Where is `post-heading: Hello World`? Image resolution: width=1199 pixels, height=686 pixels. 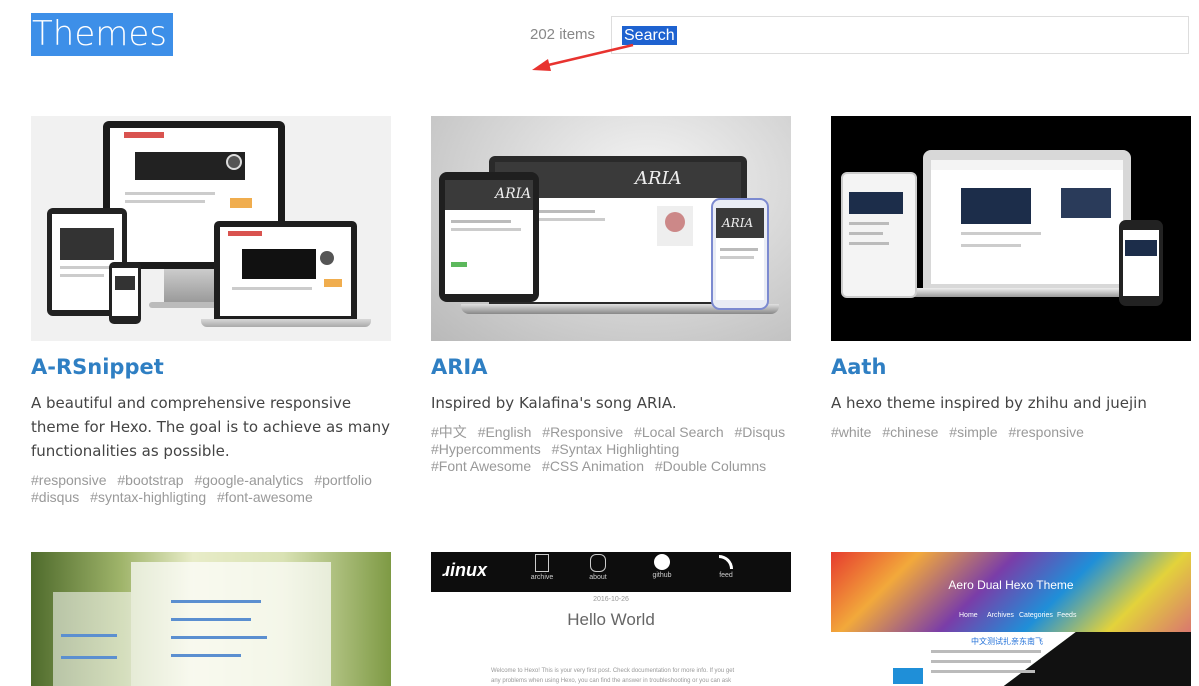 post-heading: Hello World is located at coordinates (611, 619).